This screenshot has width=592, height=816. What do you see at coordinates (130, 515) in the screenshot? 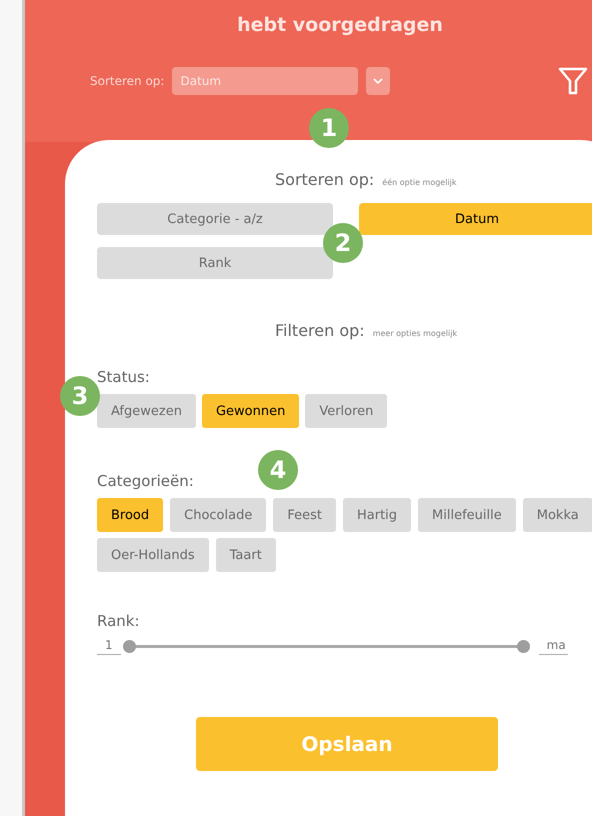
I see `category-chip: Brood` at bounding box center [130, 515].